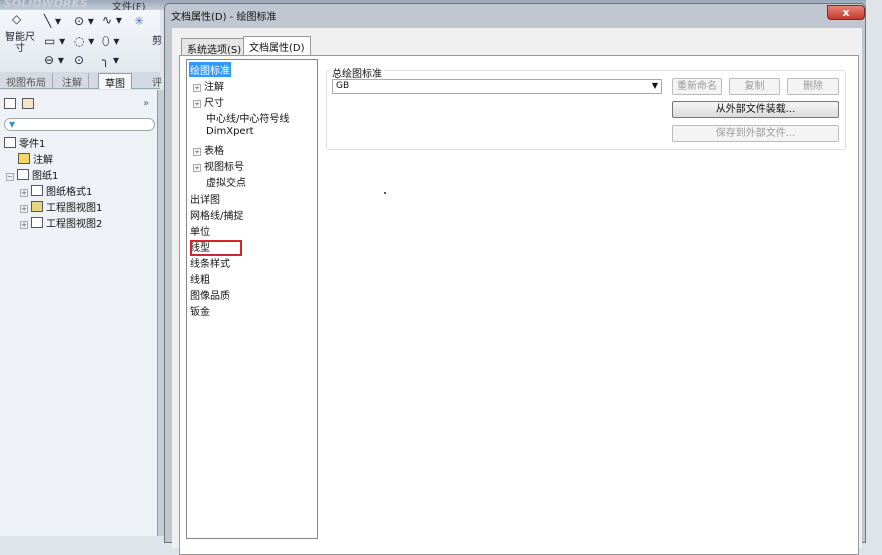  I want to click on tab-view-layout: 视图布局, so click(26, 81).